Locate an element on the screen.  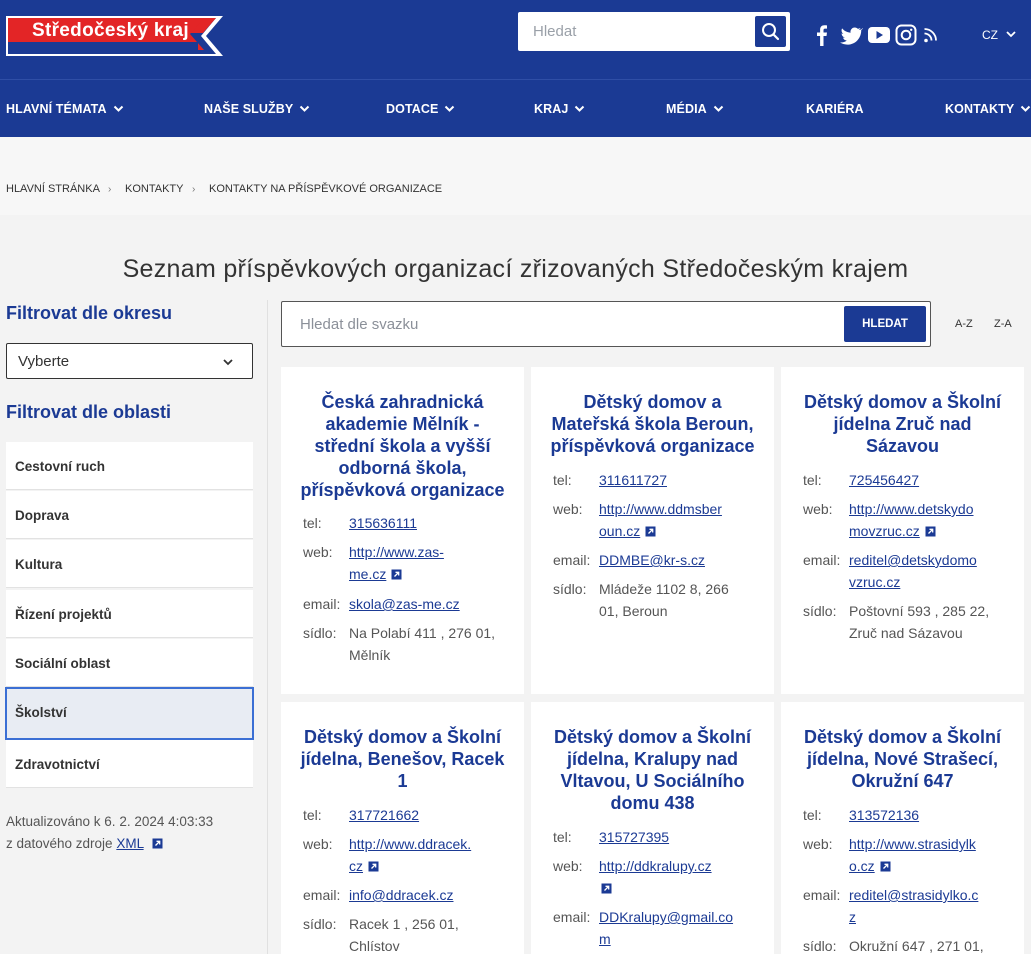
rss-icon is located at coordinates (930, 35).